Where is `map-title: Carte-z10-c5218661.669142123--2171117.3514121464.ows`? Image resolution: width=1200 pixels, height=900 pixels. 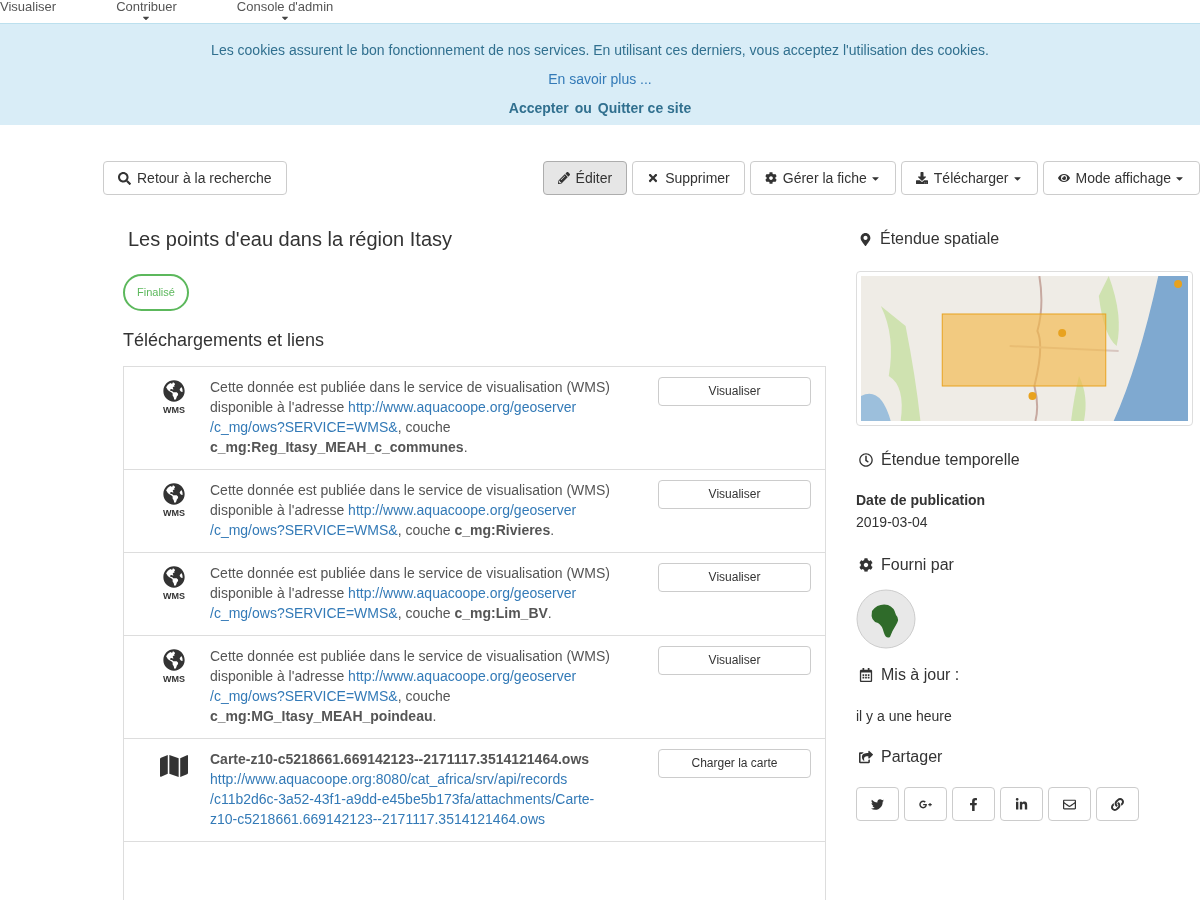 map-title: Carte-z10-c5218661.669142123--2171117.3514121464.ows is located at coordinates (400, 759).